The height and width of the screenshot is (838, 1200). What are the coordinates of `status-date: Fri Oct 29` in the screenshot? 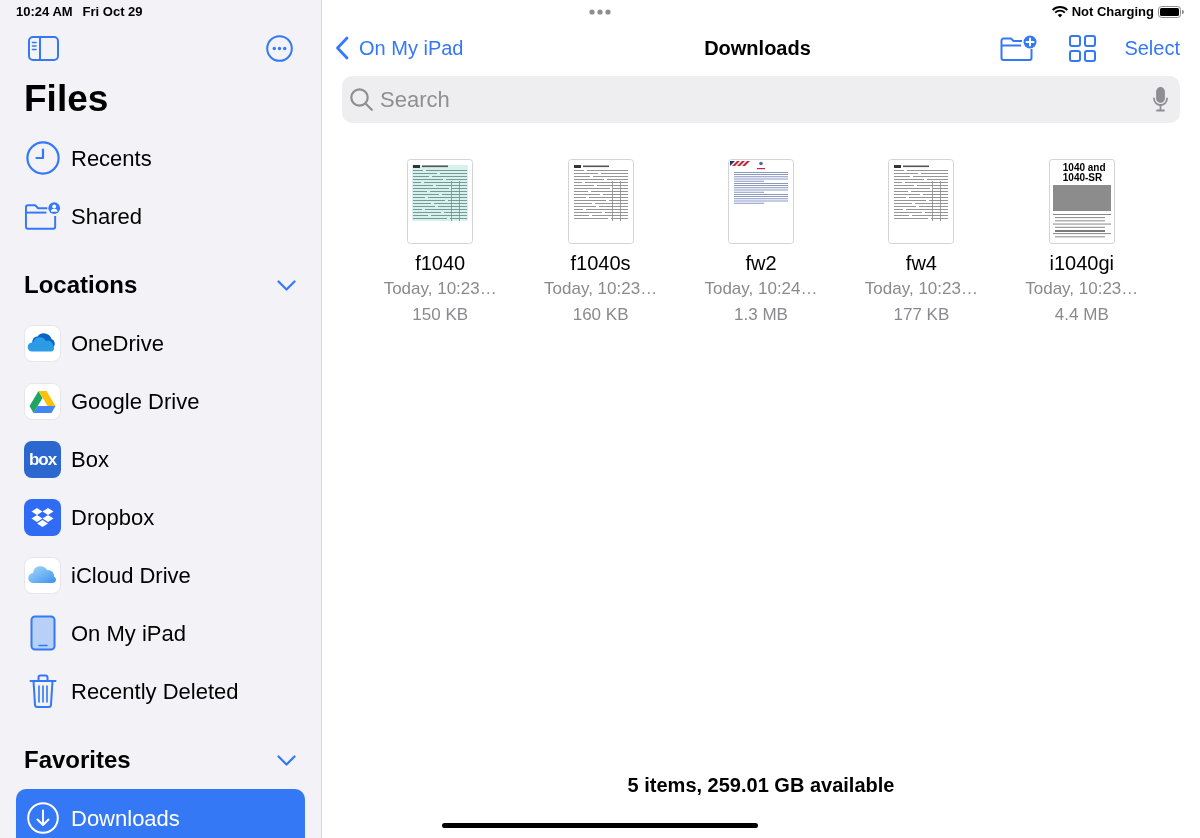 It's located at (112, 12).